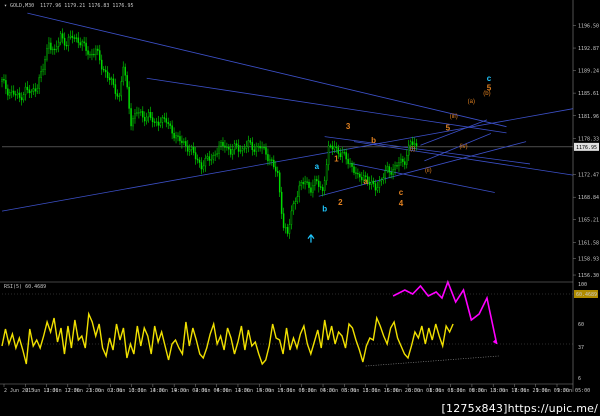 This screenshot has width=600, height=416. I want to click on price-tick-label: 1161.58, so click(588, 243).